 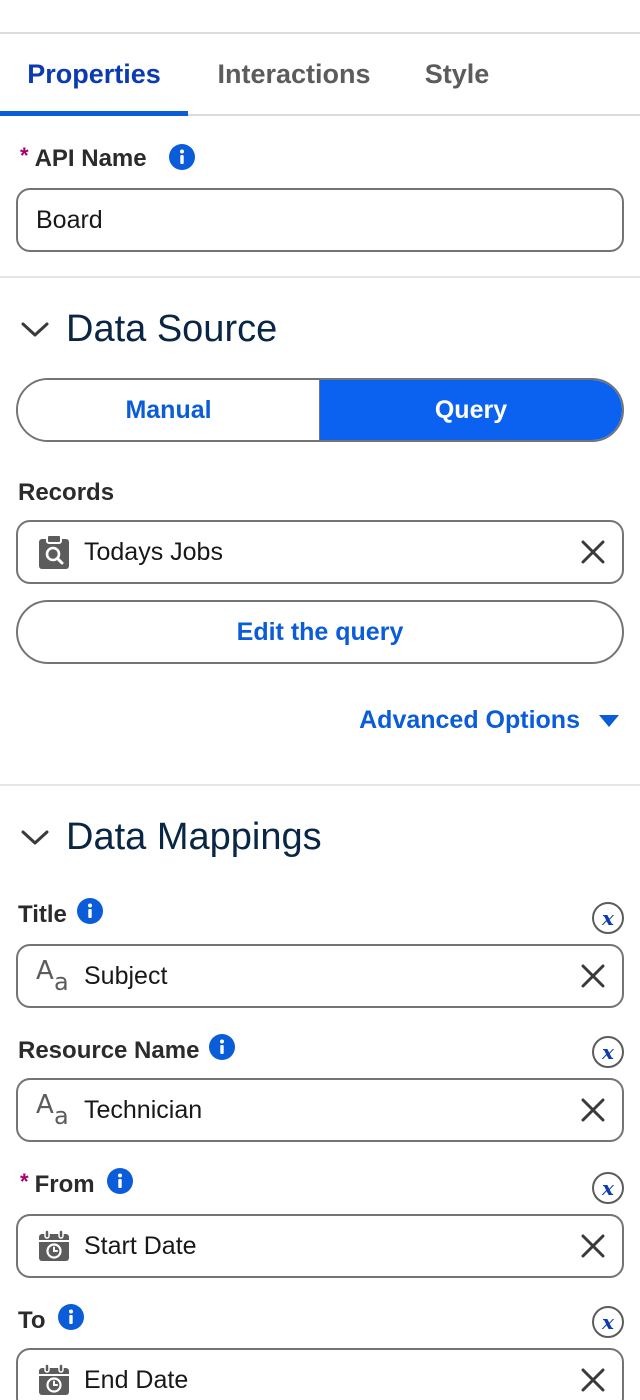 I want to click on resource-name-field: Aa Technician, so click(x=320, y=1110).